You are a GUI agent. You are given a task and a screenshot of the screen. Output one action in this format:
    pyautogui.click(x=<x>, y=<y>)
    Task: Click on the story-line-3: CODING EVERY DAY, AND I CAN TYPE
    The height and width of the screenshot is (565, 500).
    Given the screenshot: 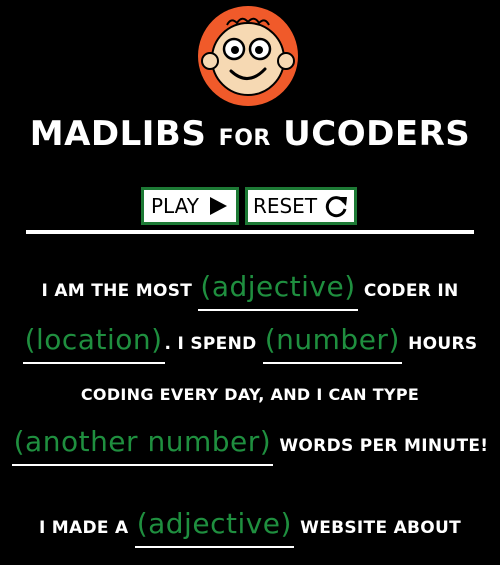 What is the action you would take?
    pyautogui.click(x=250, y=394)
    